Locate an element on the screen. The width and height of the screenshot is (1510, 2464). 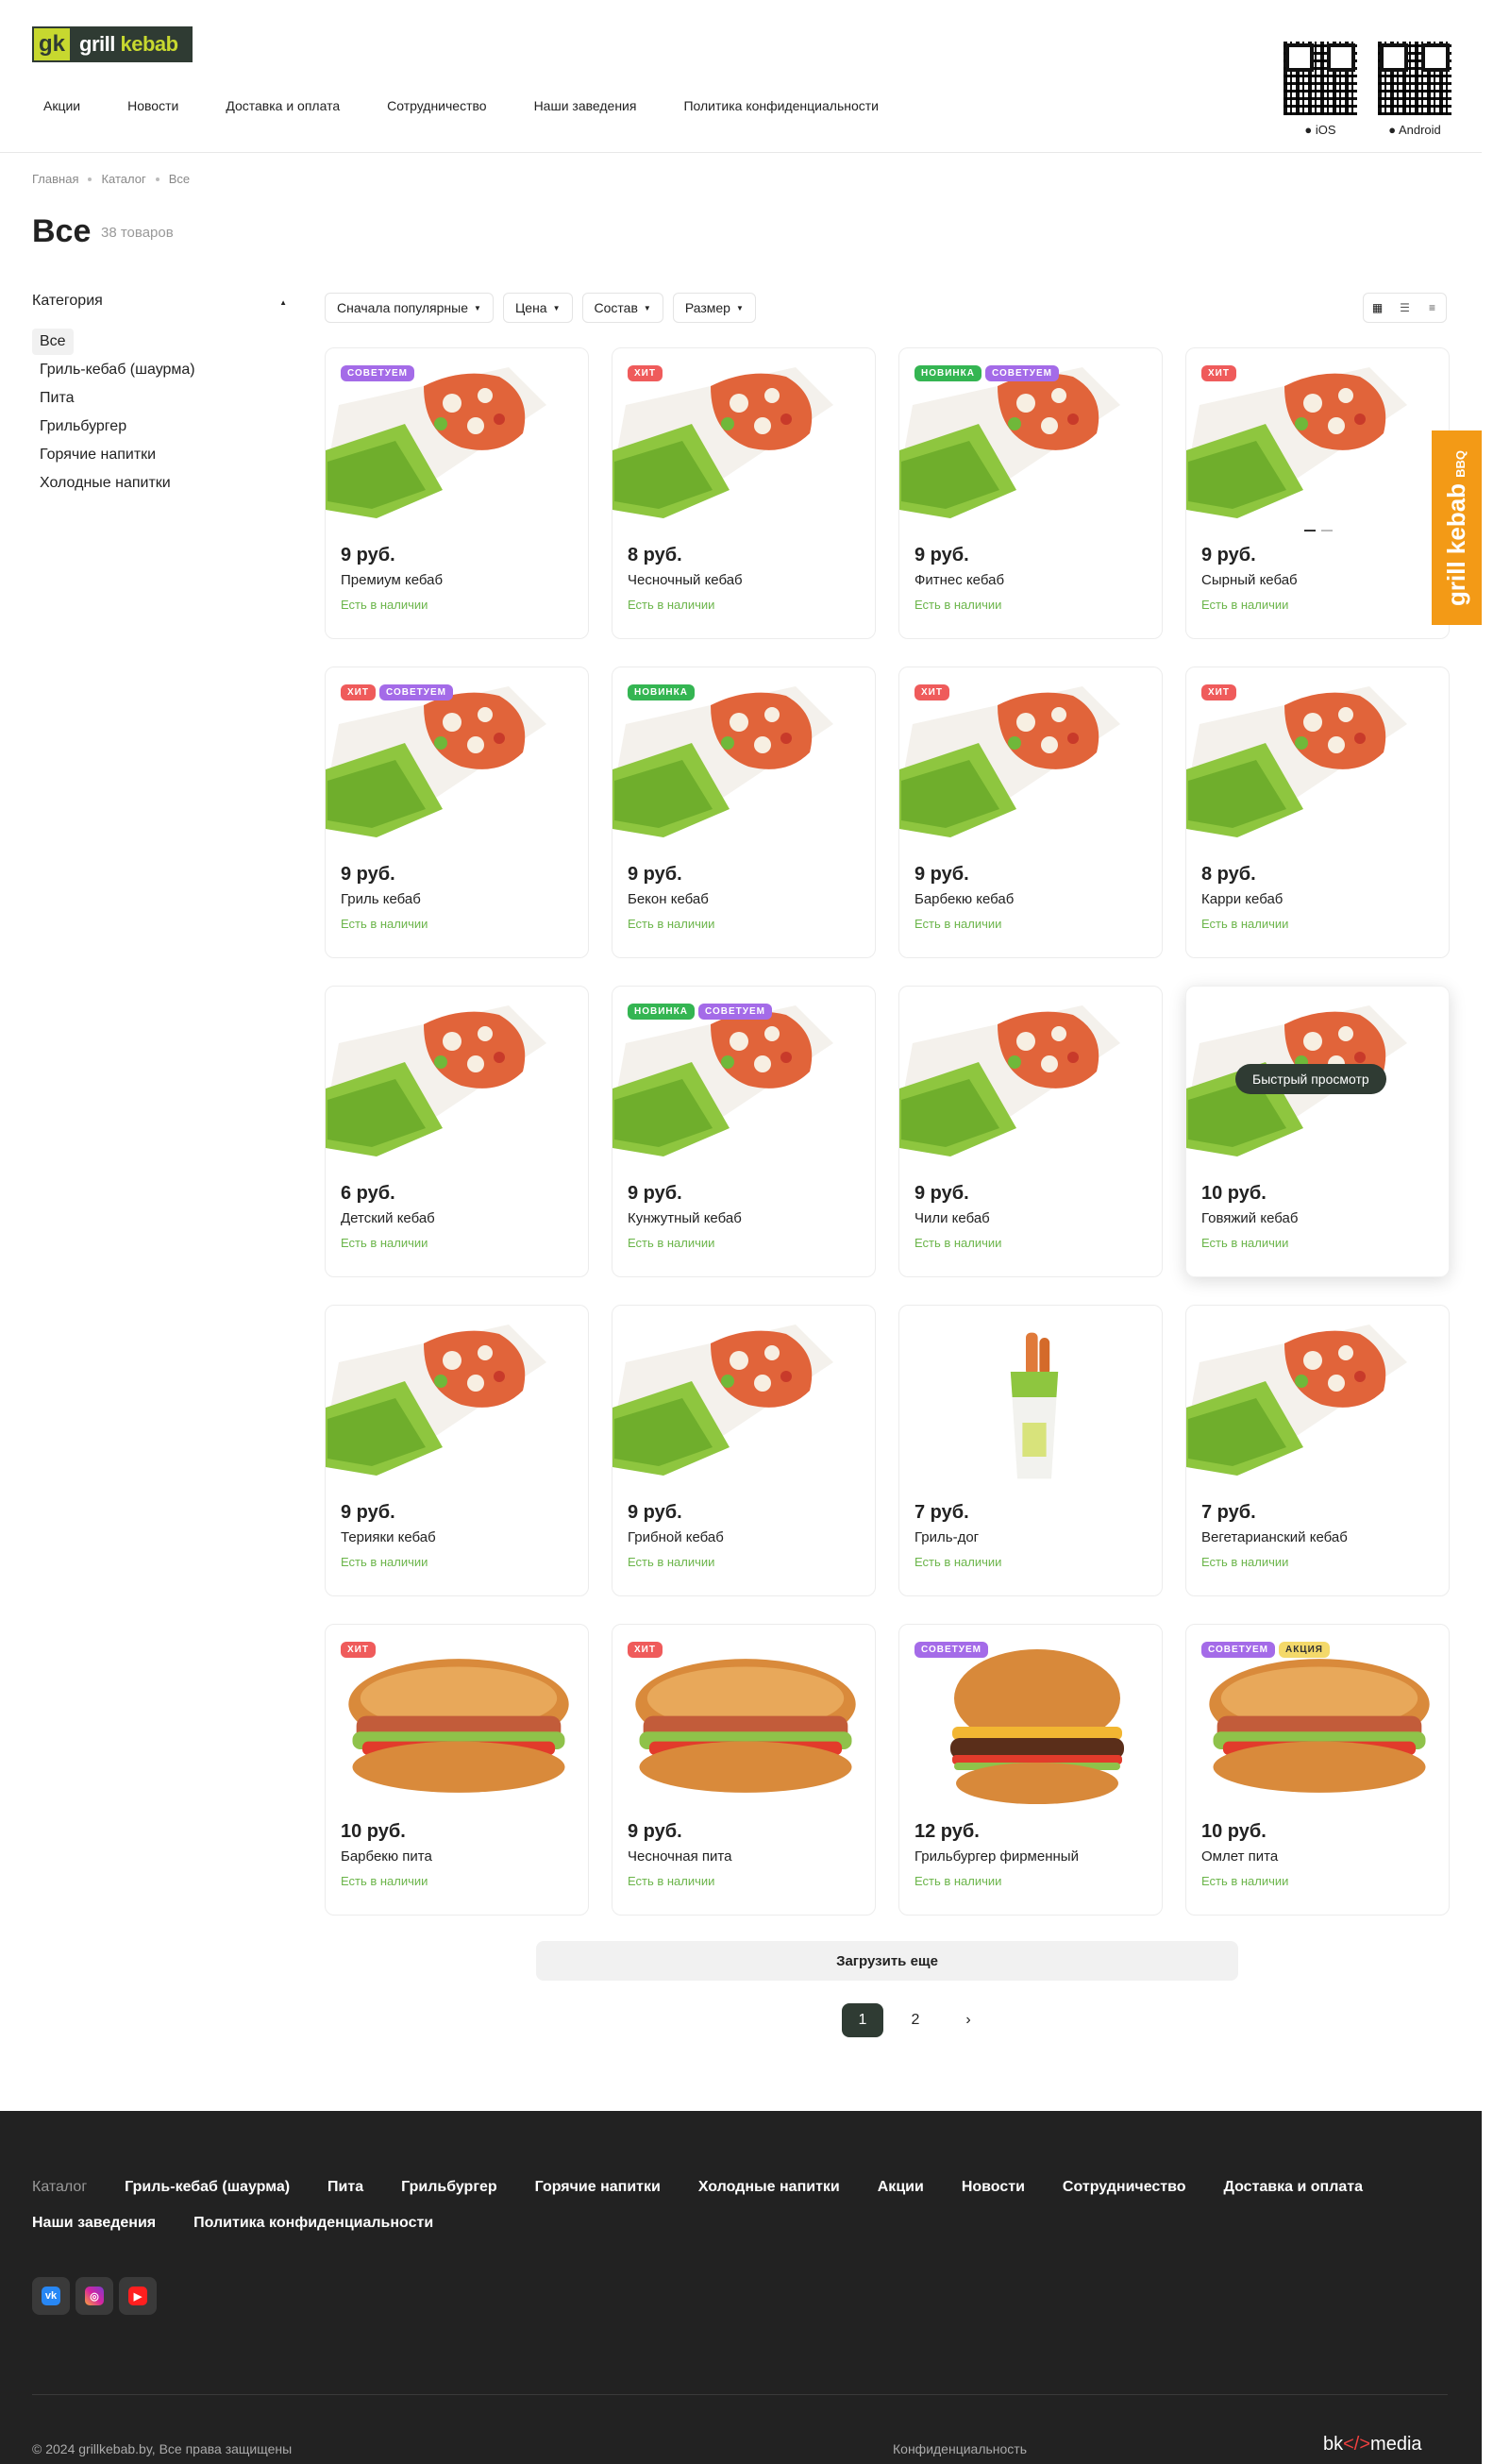
product-name: Фитнес кебаб is located at coordinates (959, 580).